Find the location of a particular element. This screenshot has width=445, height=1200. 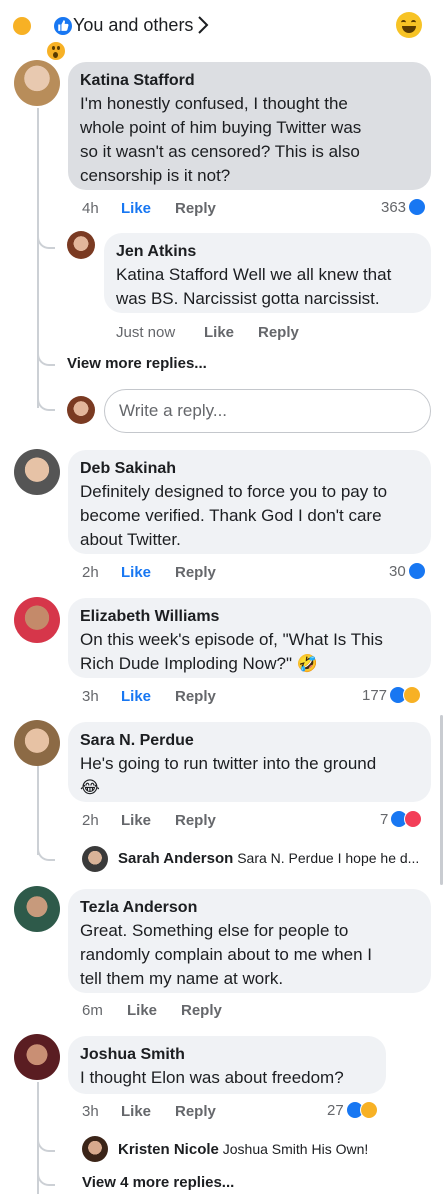

reaction-count: 27 is located at coordinates (352, 1110).